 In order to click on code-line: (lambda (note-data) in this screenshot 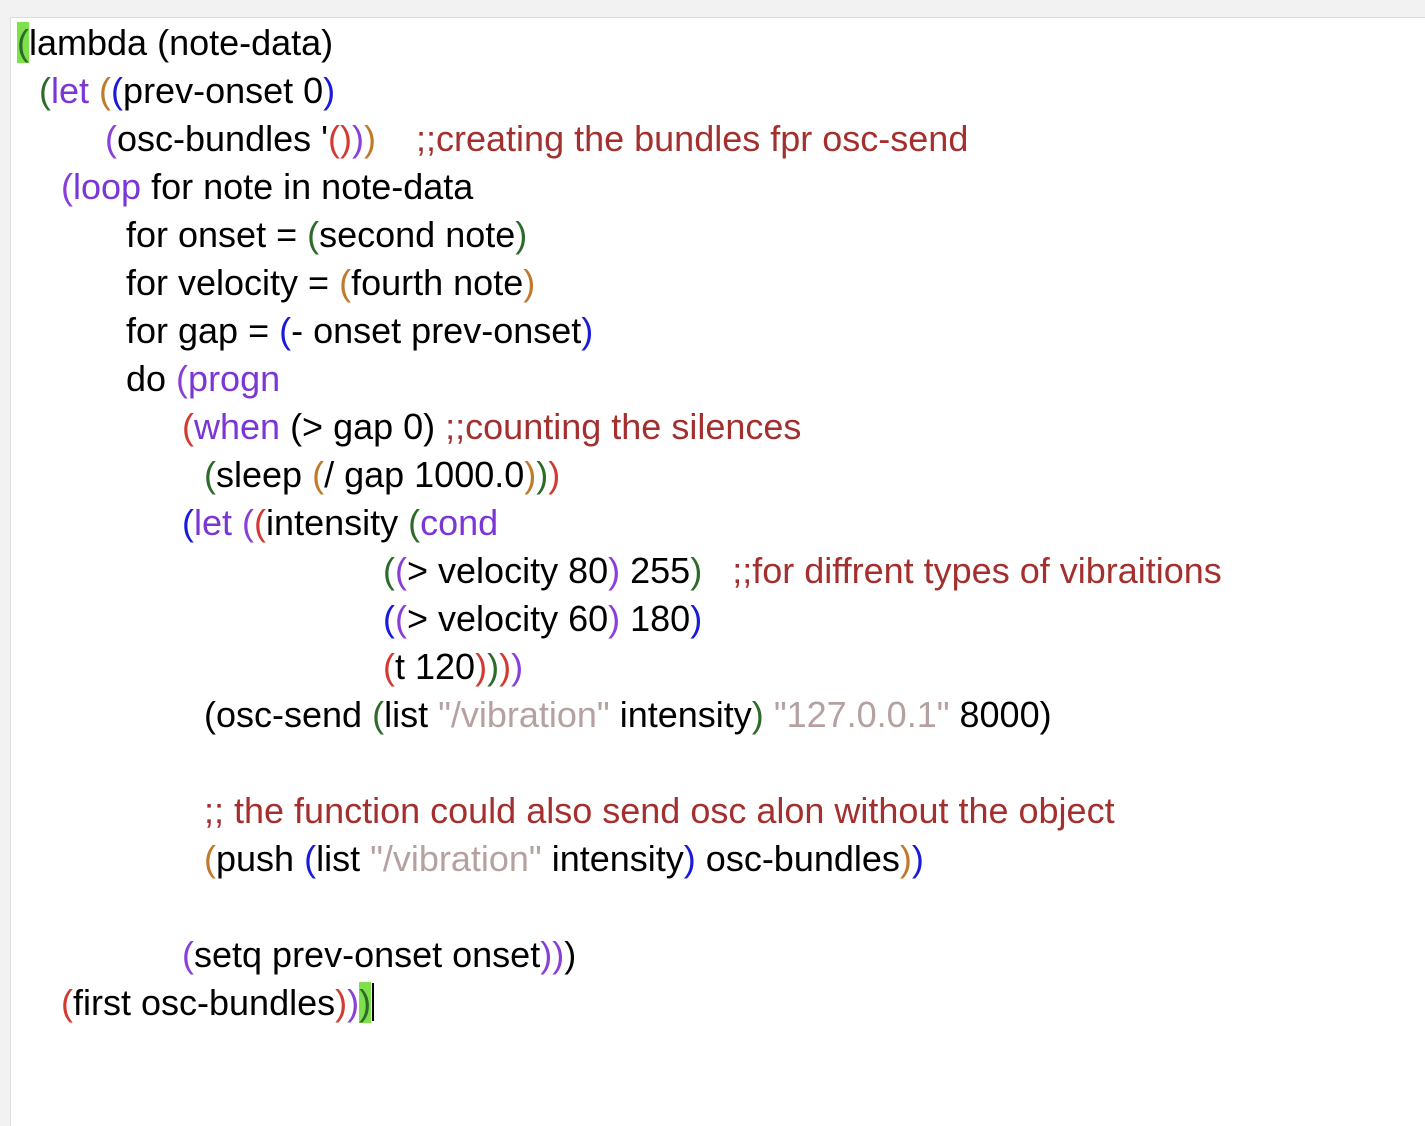, I will do `click(175, 43)`.